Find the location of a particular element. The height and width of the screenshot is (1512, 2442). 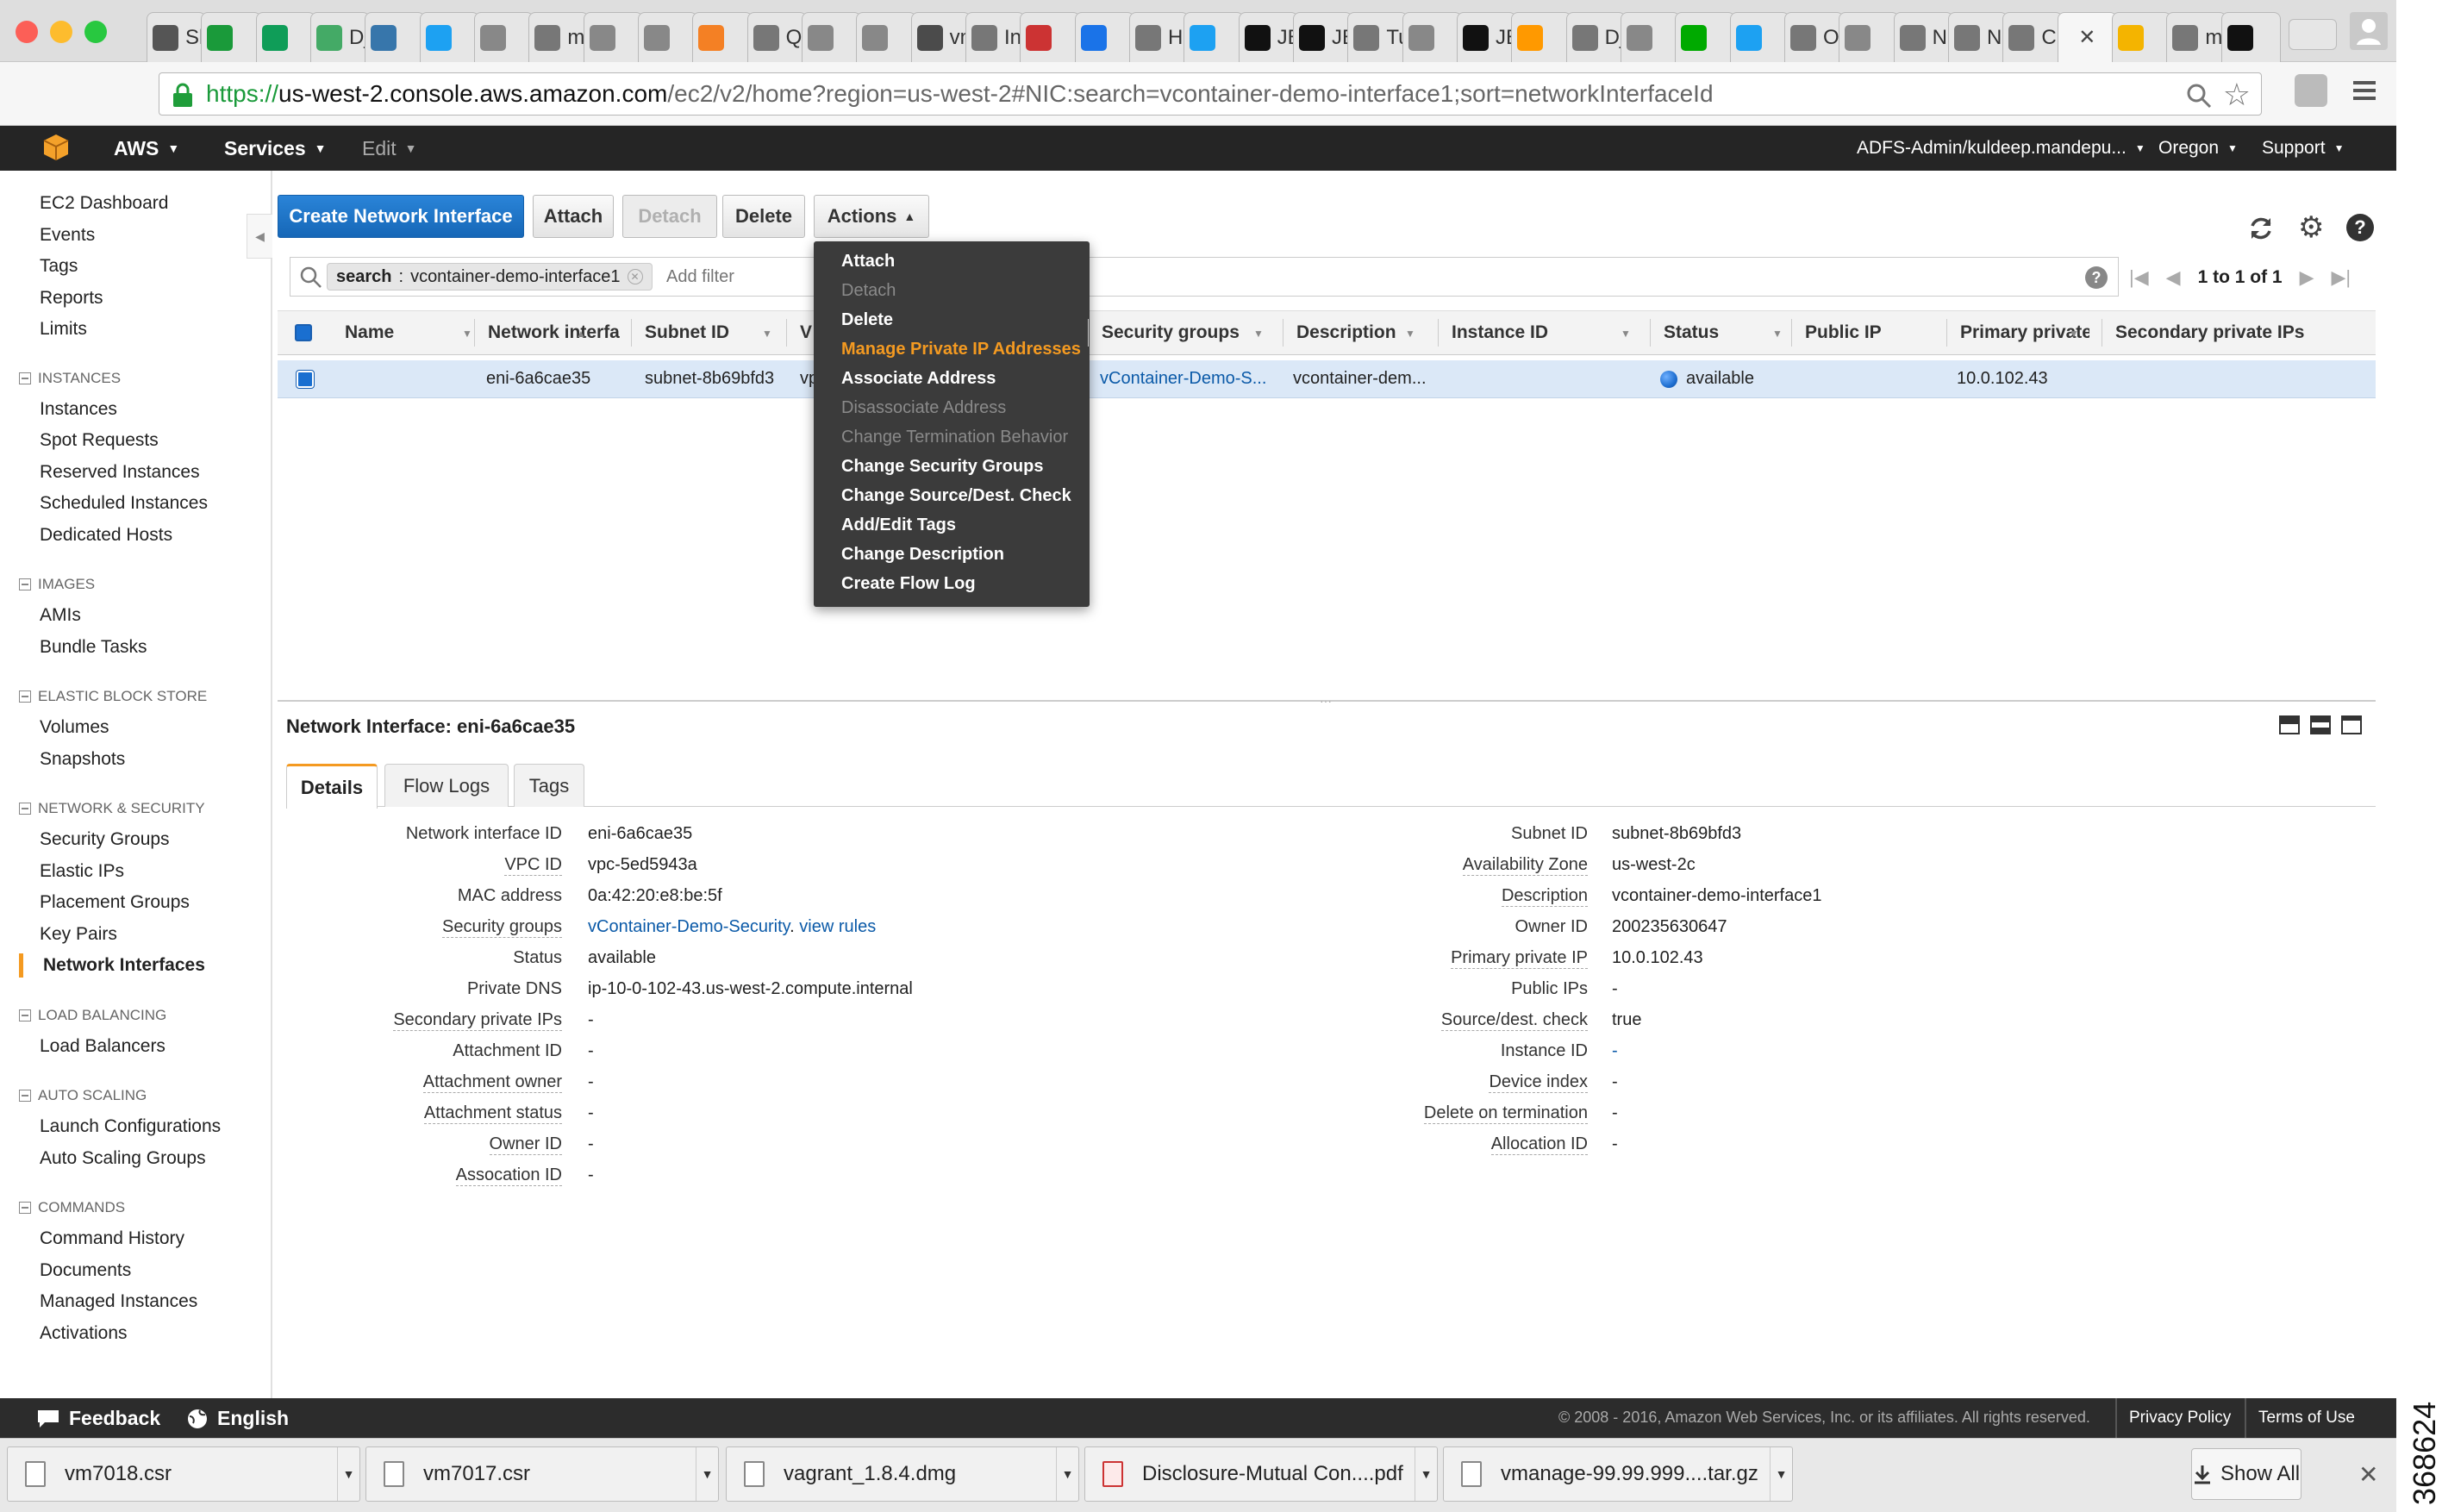

first-page-icon: |◀ is located at coordinates (2139, 277).